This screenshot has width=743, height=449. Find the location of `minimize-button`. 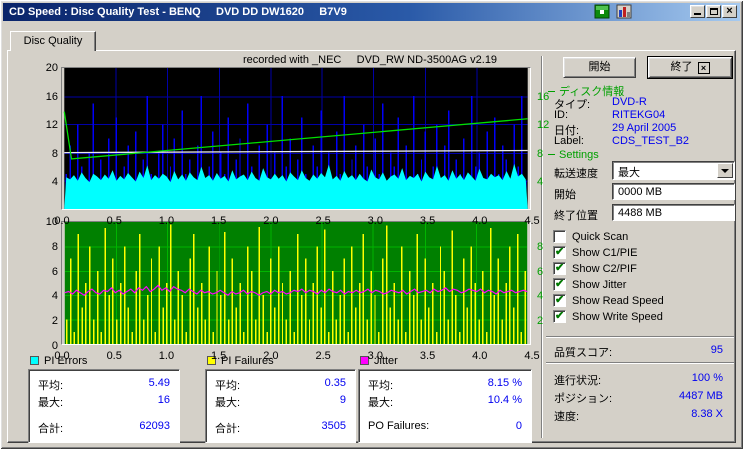

minimize-button is located at coordinates (697, 11).